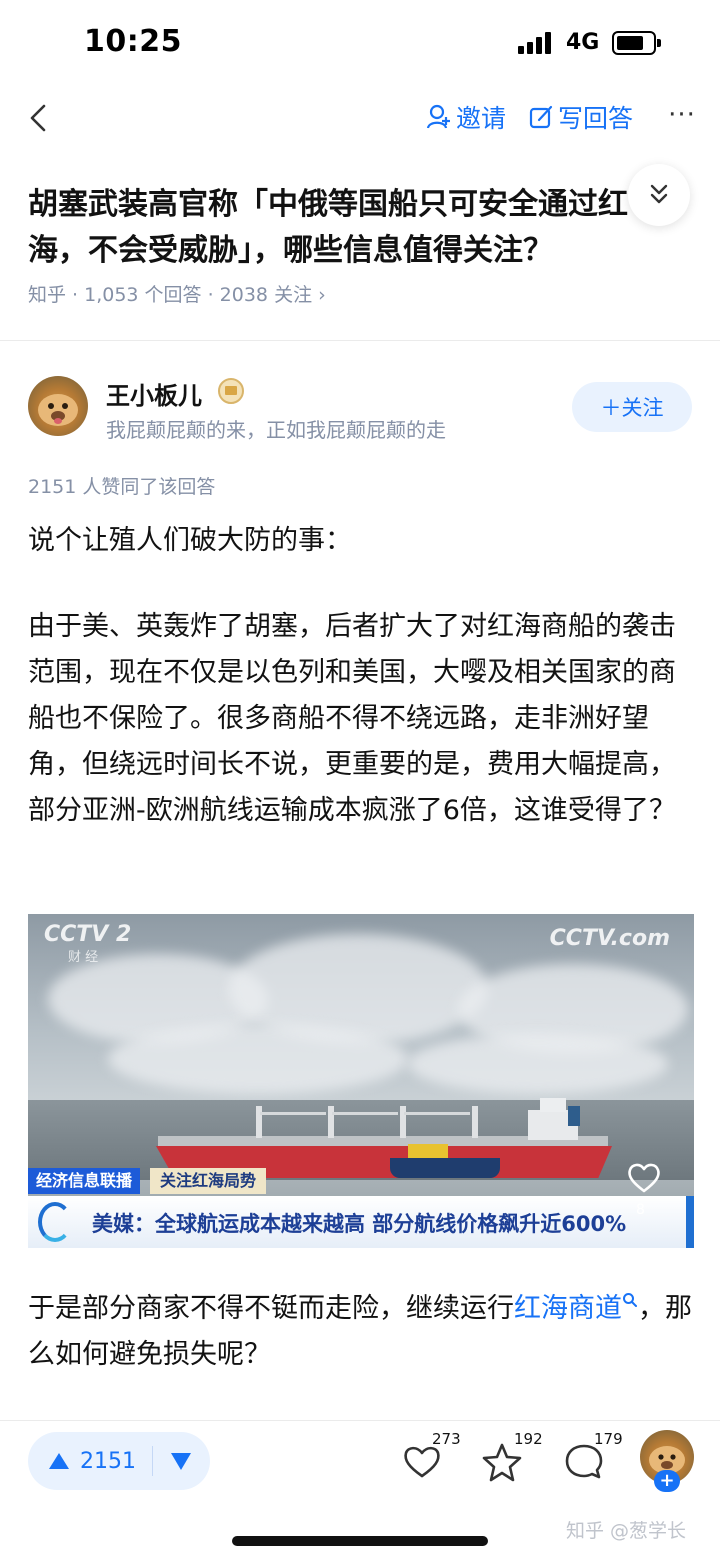 The width and height of the screenshot is (720, 1558). Describe the element at coordinates (541, 117) in the screenshot. I see `edit-icon` at that location.